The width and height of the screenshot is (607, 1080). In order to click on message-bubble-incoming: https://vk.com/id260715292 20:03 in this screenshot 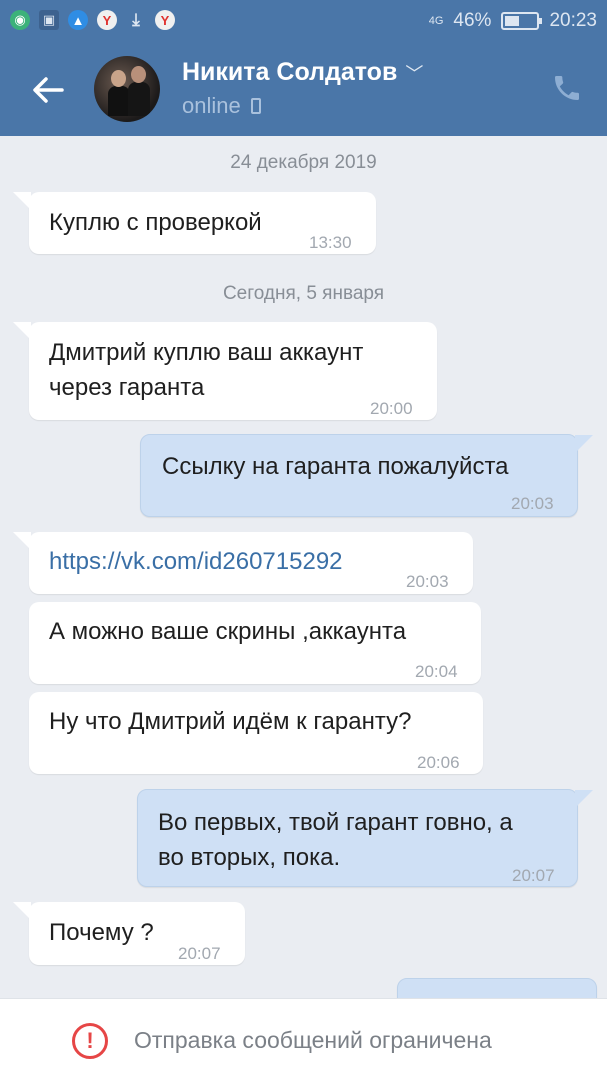, I will do `click(243, 563)`.